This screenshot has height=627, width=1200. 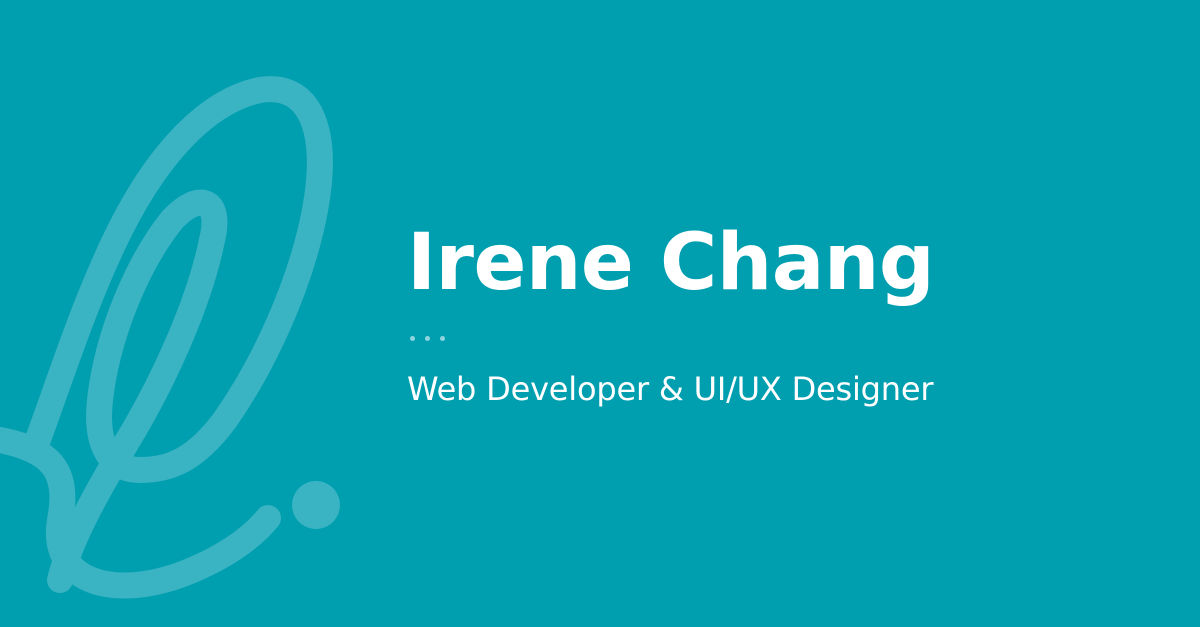 I want to click on person-name: Irene Chang, so click(x=671, y=263).